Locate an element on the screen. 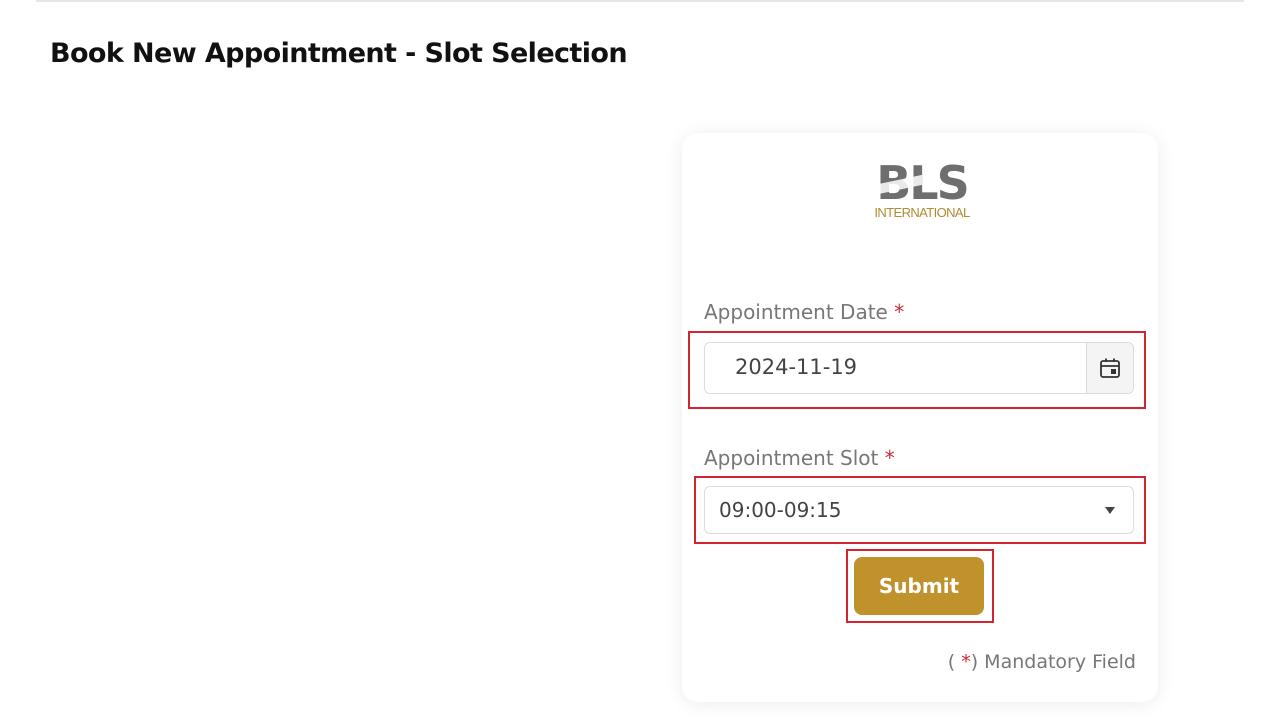 This screenshot has height=720, width=1280. submit-button: Submit is located at coordinates (919, 586).